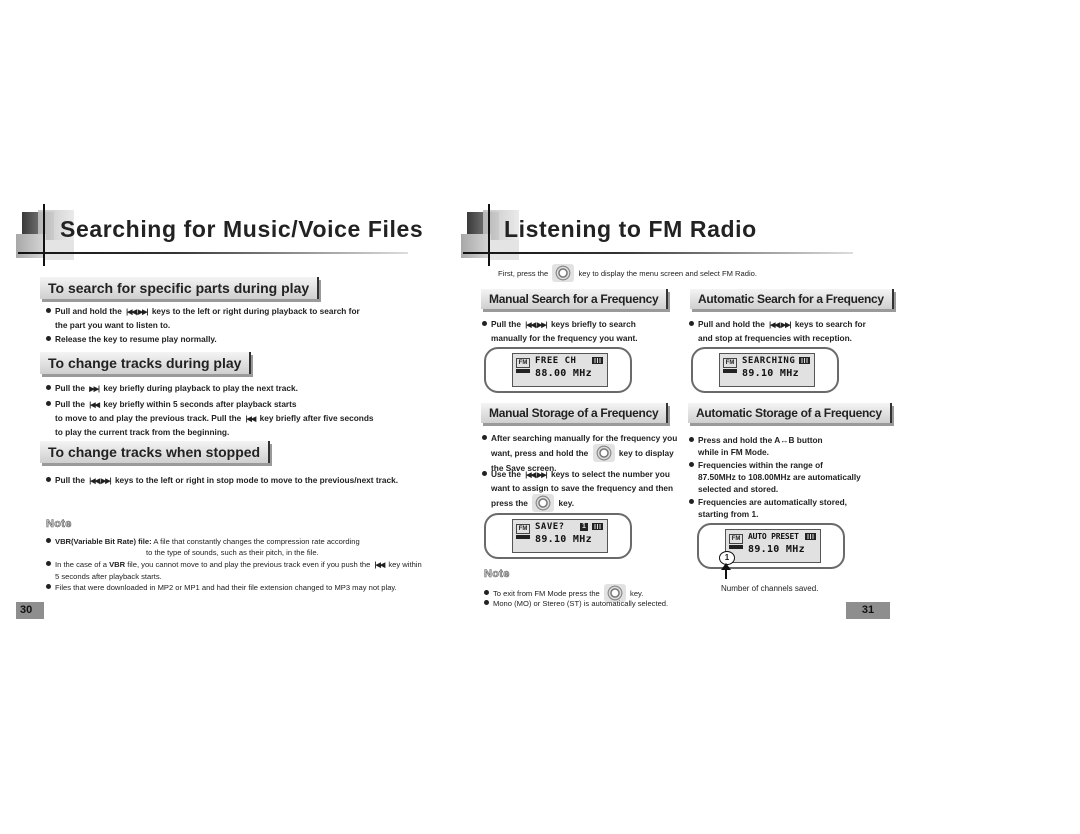 Image resolution: width=1080 pixels, height=834 pixels. I want to click on device-display: FM FREE CH 88.00 MHz, so click(558, 370).